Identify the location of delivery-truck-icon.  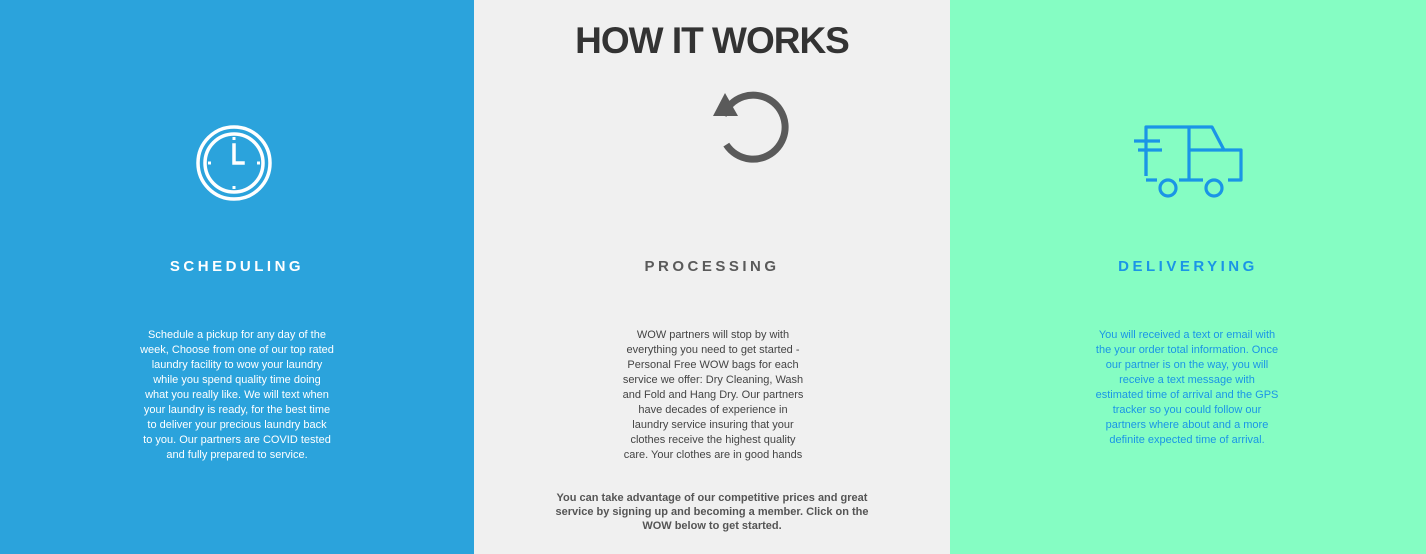
(1188, 161).